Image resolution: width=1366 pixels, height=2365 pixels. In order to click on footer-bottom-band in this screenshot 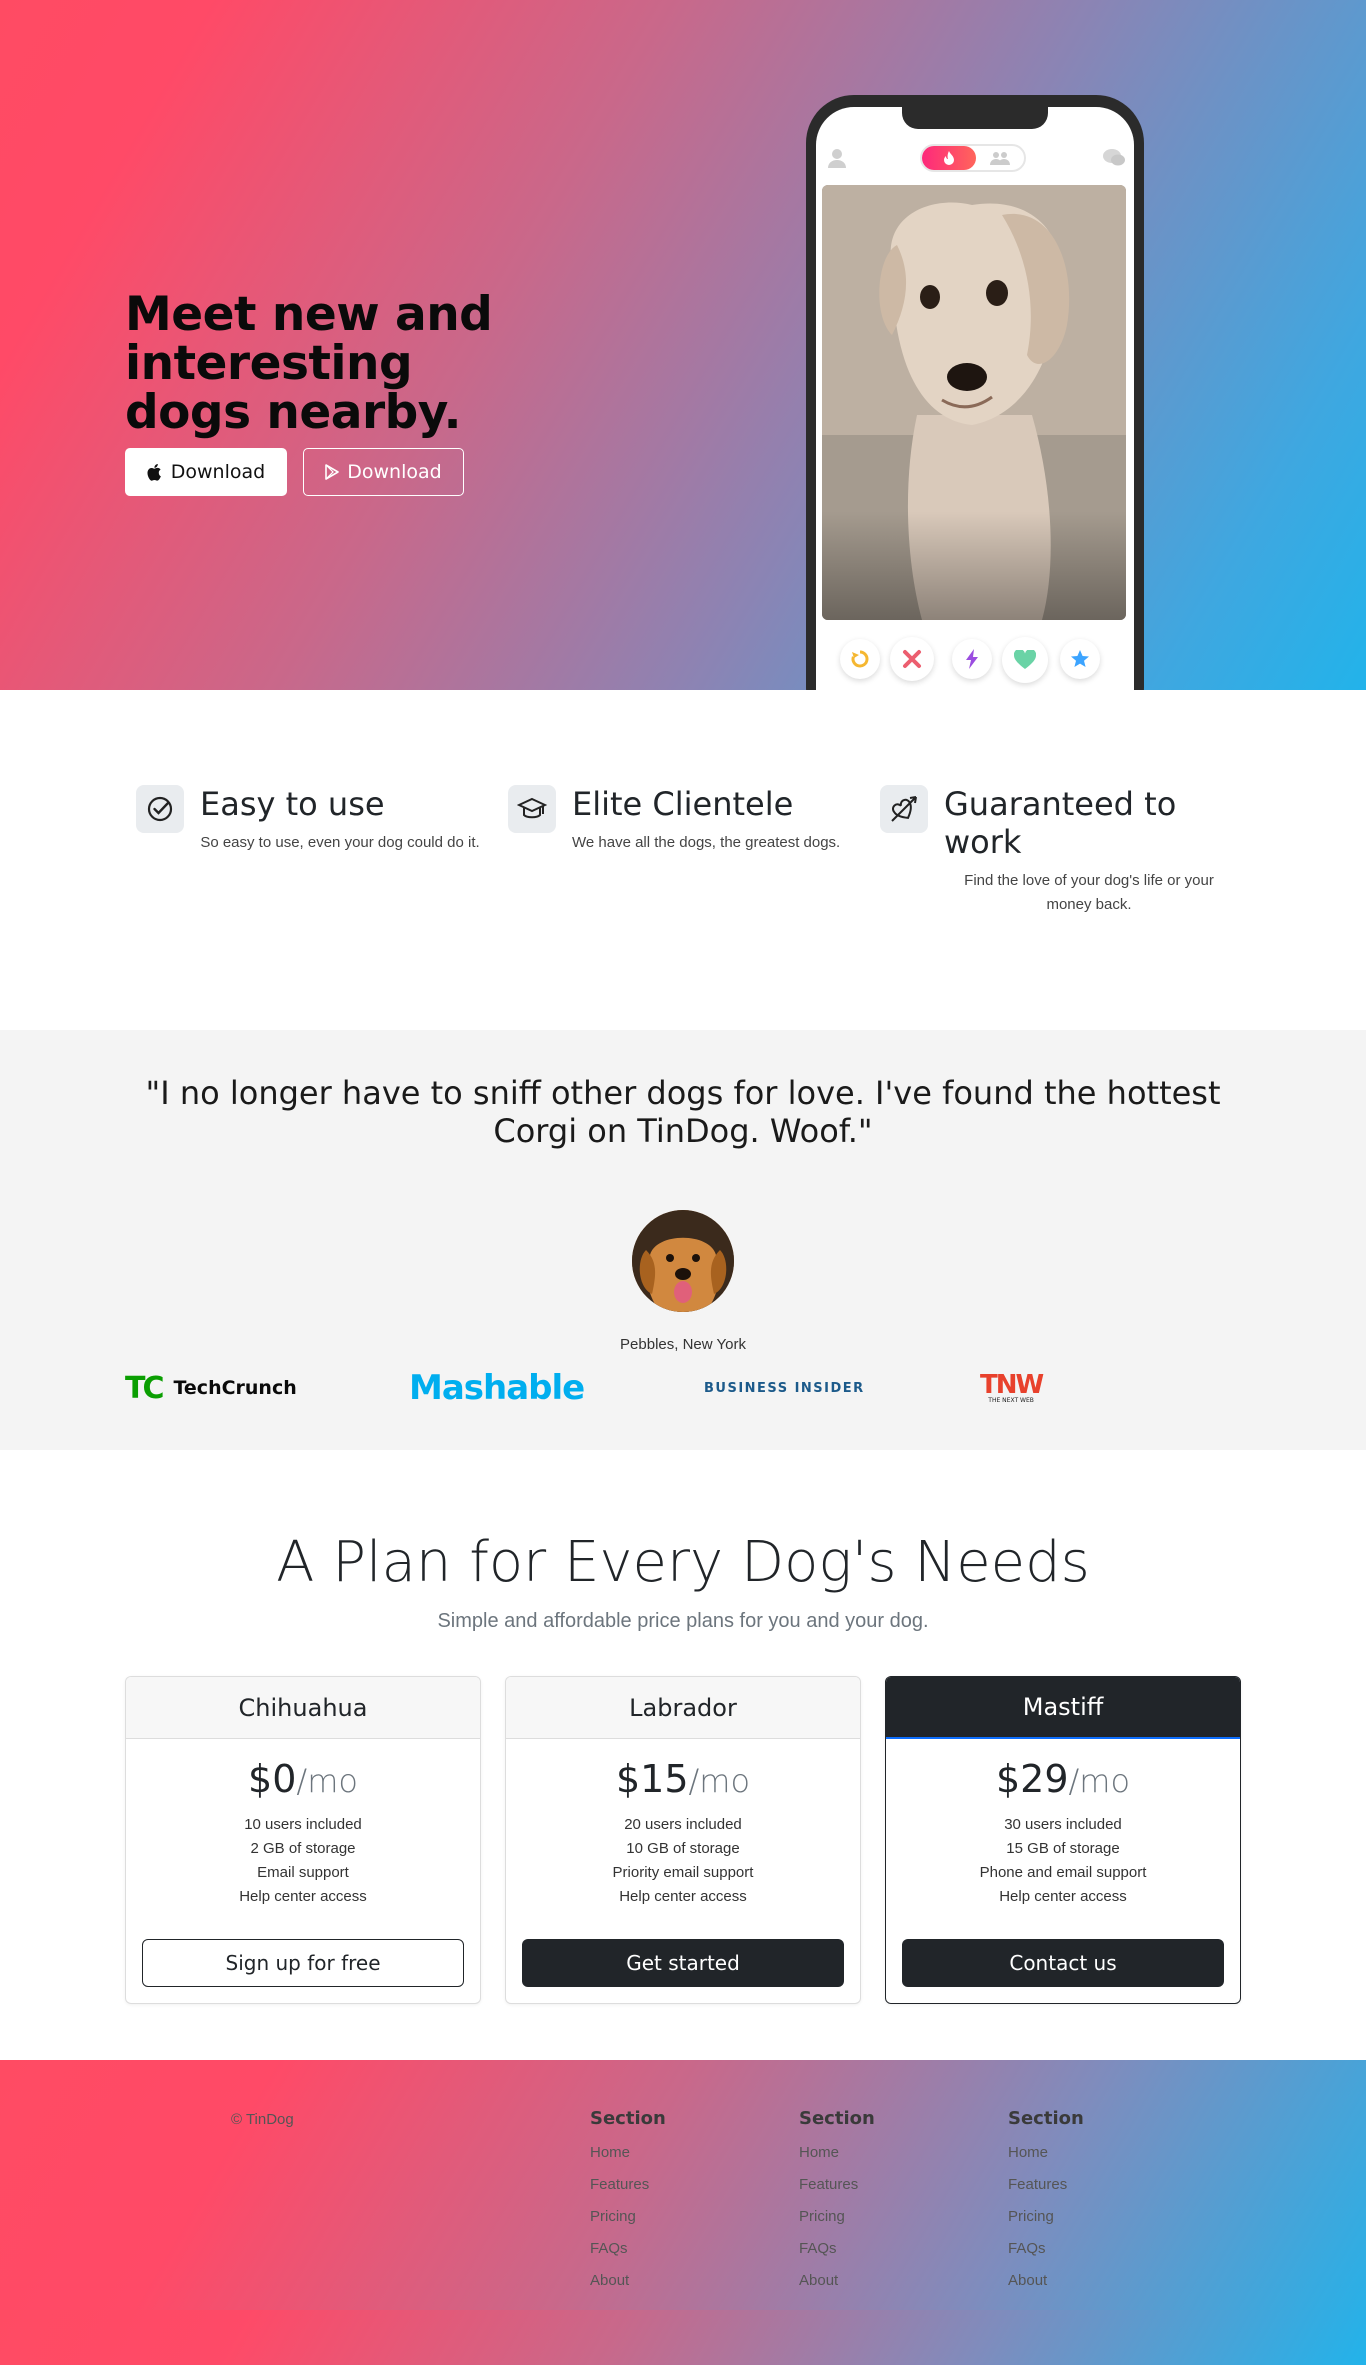, I will do `click(683, 2337)`.